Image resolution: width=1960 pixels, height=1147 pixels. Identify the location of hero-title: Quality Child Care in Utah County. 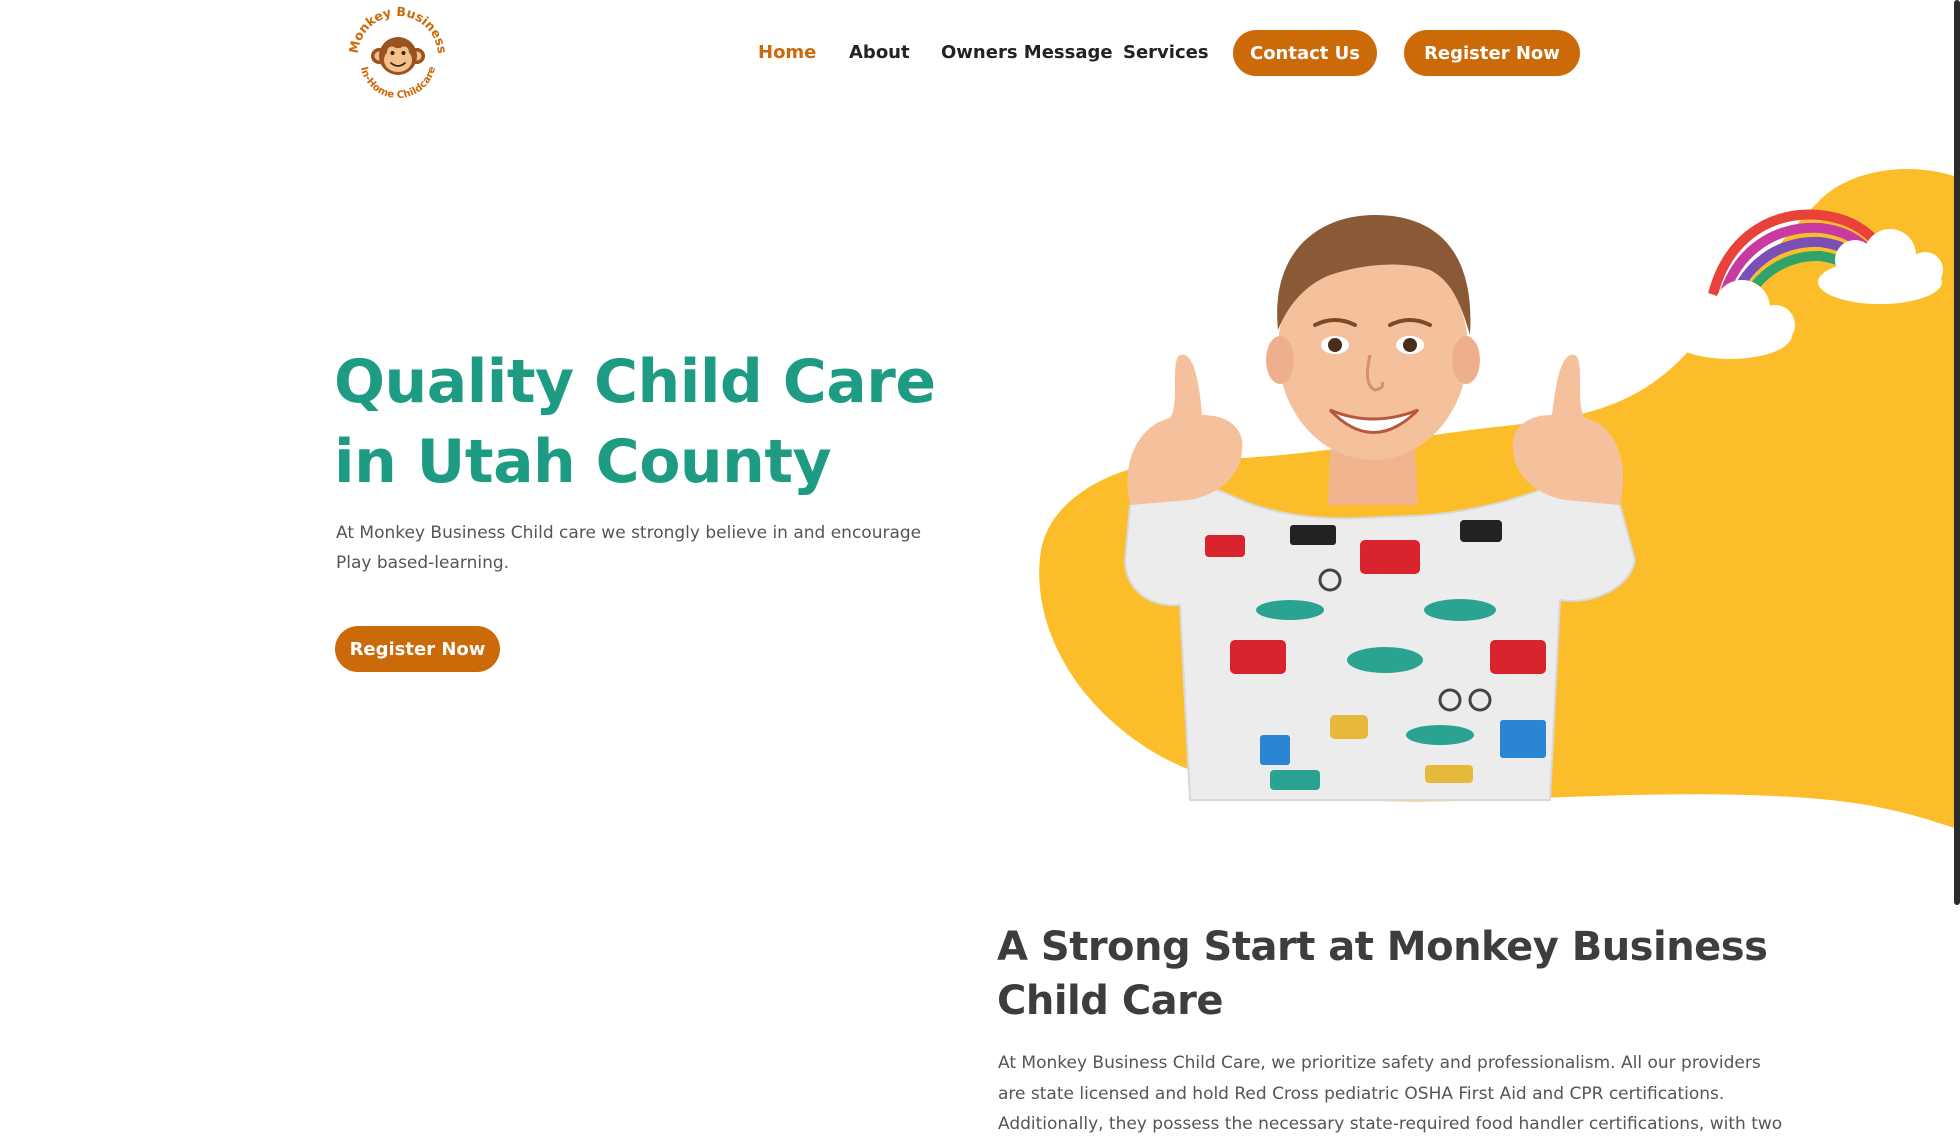
(654, 422).